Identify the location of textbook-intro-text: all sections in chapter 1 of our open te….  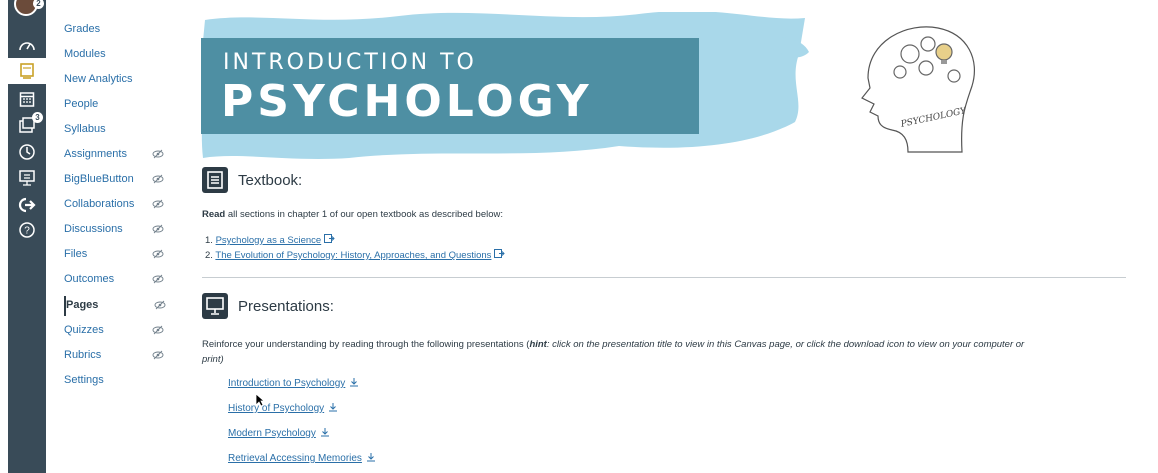
(364, 214).